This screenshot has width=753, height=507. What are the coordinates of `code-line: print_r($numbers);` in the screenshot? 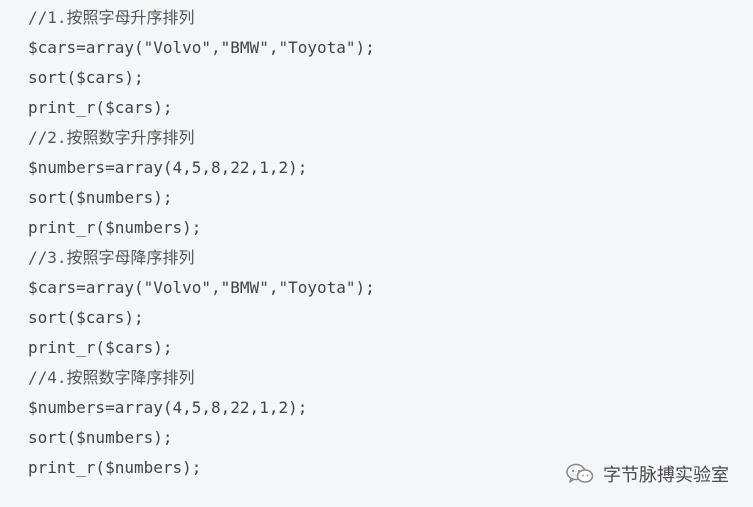 It's located at (115, 227).